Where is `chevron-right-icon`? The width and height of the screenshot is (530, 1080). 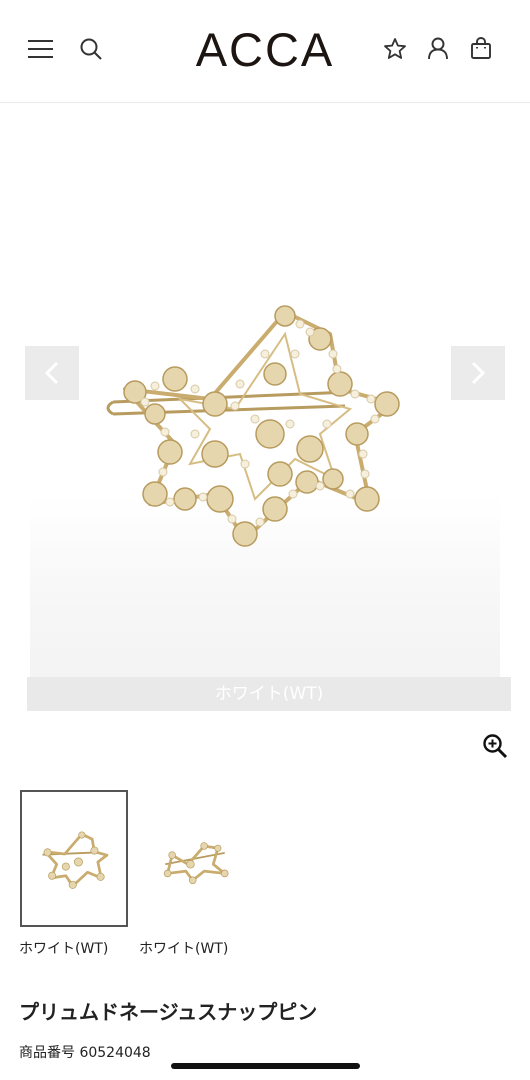 chevron-right-icon is located at coordinates (478, 373).